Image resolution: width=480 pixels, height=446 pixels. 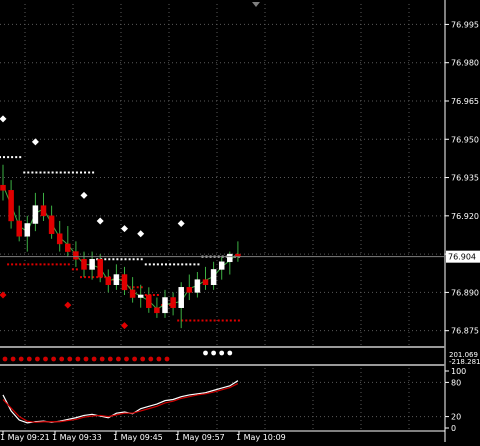 I want to click on oscillator-axis-label: 0, so click(x=453, y=428).